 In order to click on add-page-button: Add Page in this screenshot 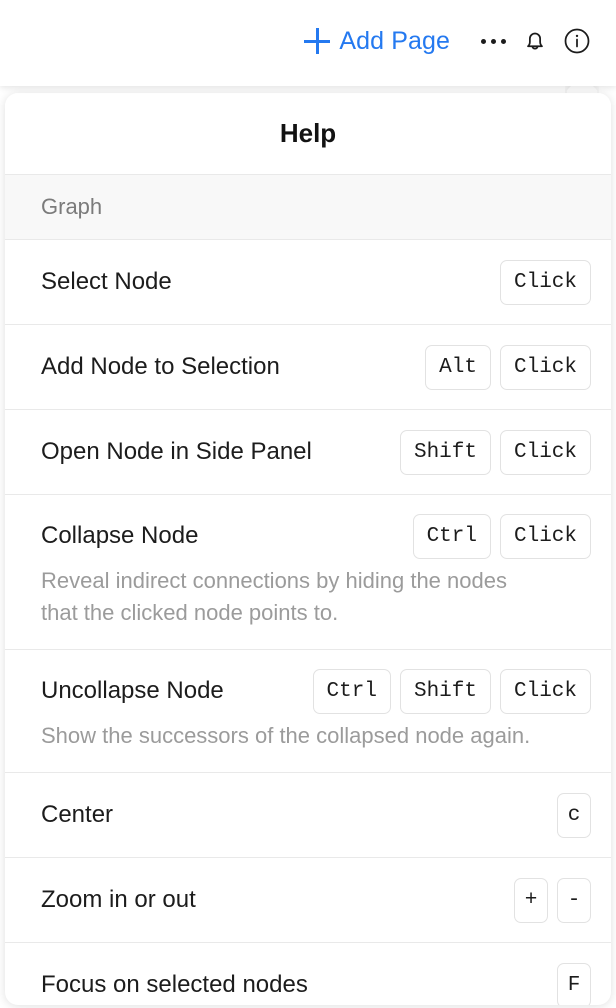, I will do `click(377, 41)`.